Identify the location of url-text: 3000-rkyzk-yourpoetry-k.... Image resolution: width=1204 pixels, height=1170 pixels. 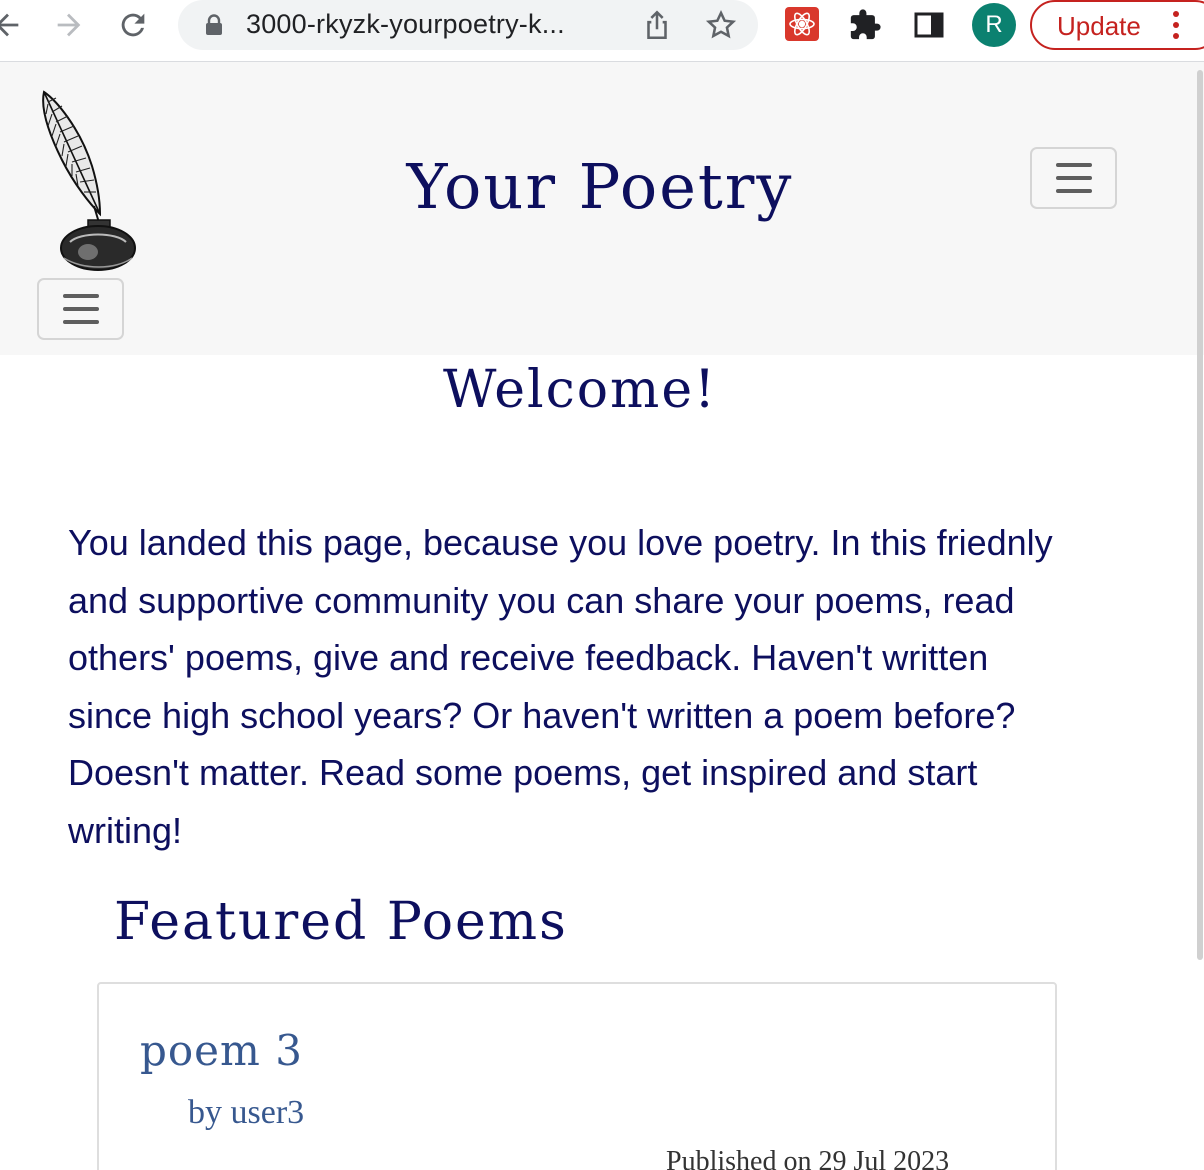
(405, 24).